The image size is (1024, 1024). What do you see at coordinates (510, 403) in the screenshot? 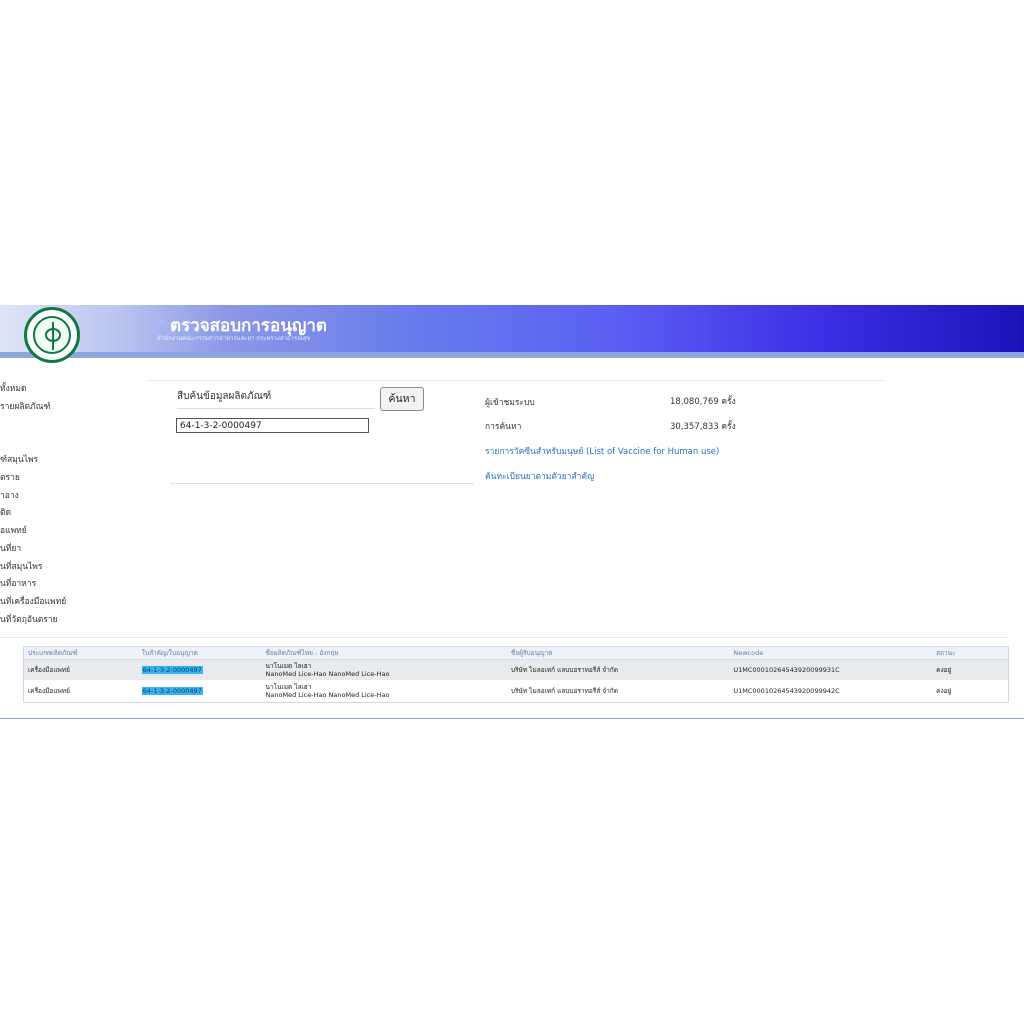
I see `visitors-label: ผู้เข้าชมระบบ` at bounding box center [510, 403].